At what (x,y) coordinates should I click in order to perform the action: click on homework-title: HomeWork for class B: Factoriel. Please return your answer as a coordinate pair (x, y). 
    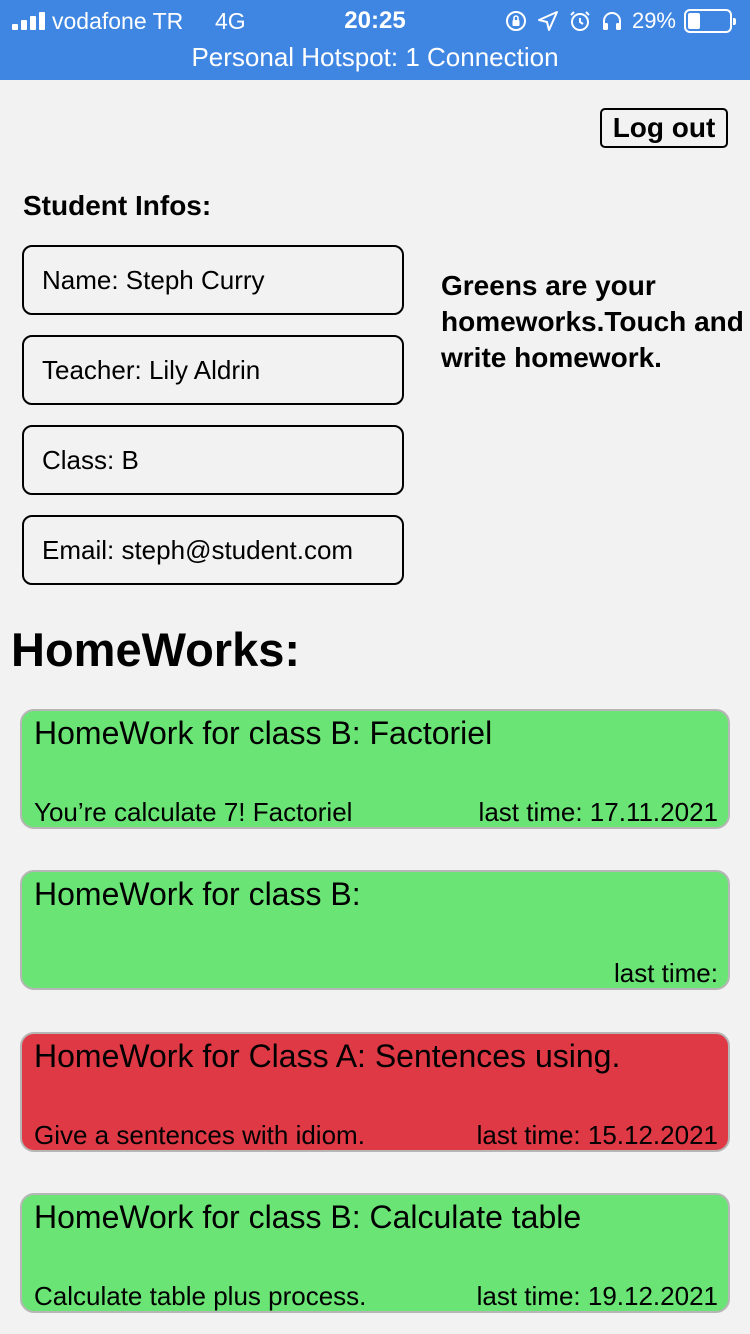
    Looking at the image, I should click on (263, 733).